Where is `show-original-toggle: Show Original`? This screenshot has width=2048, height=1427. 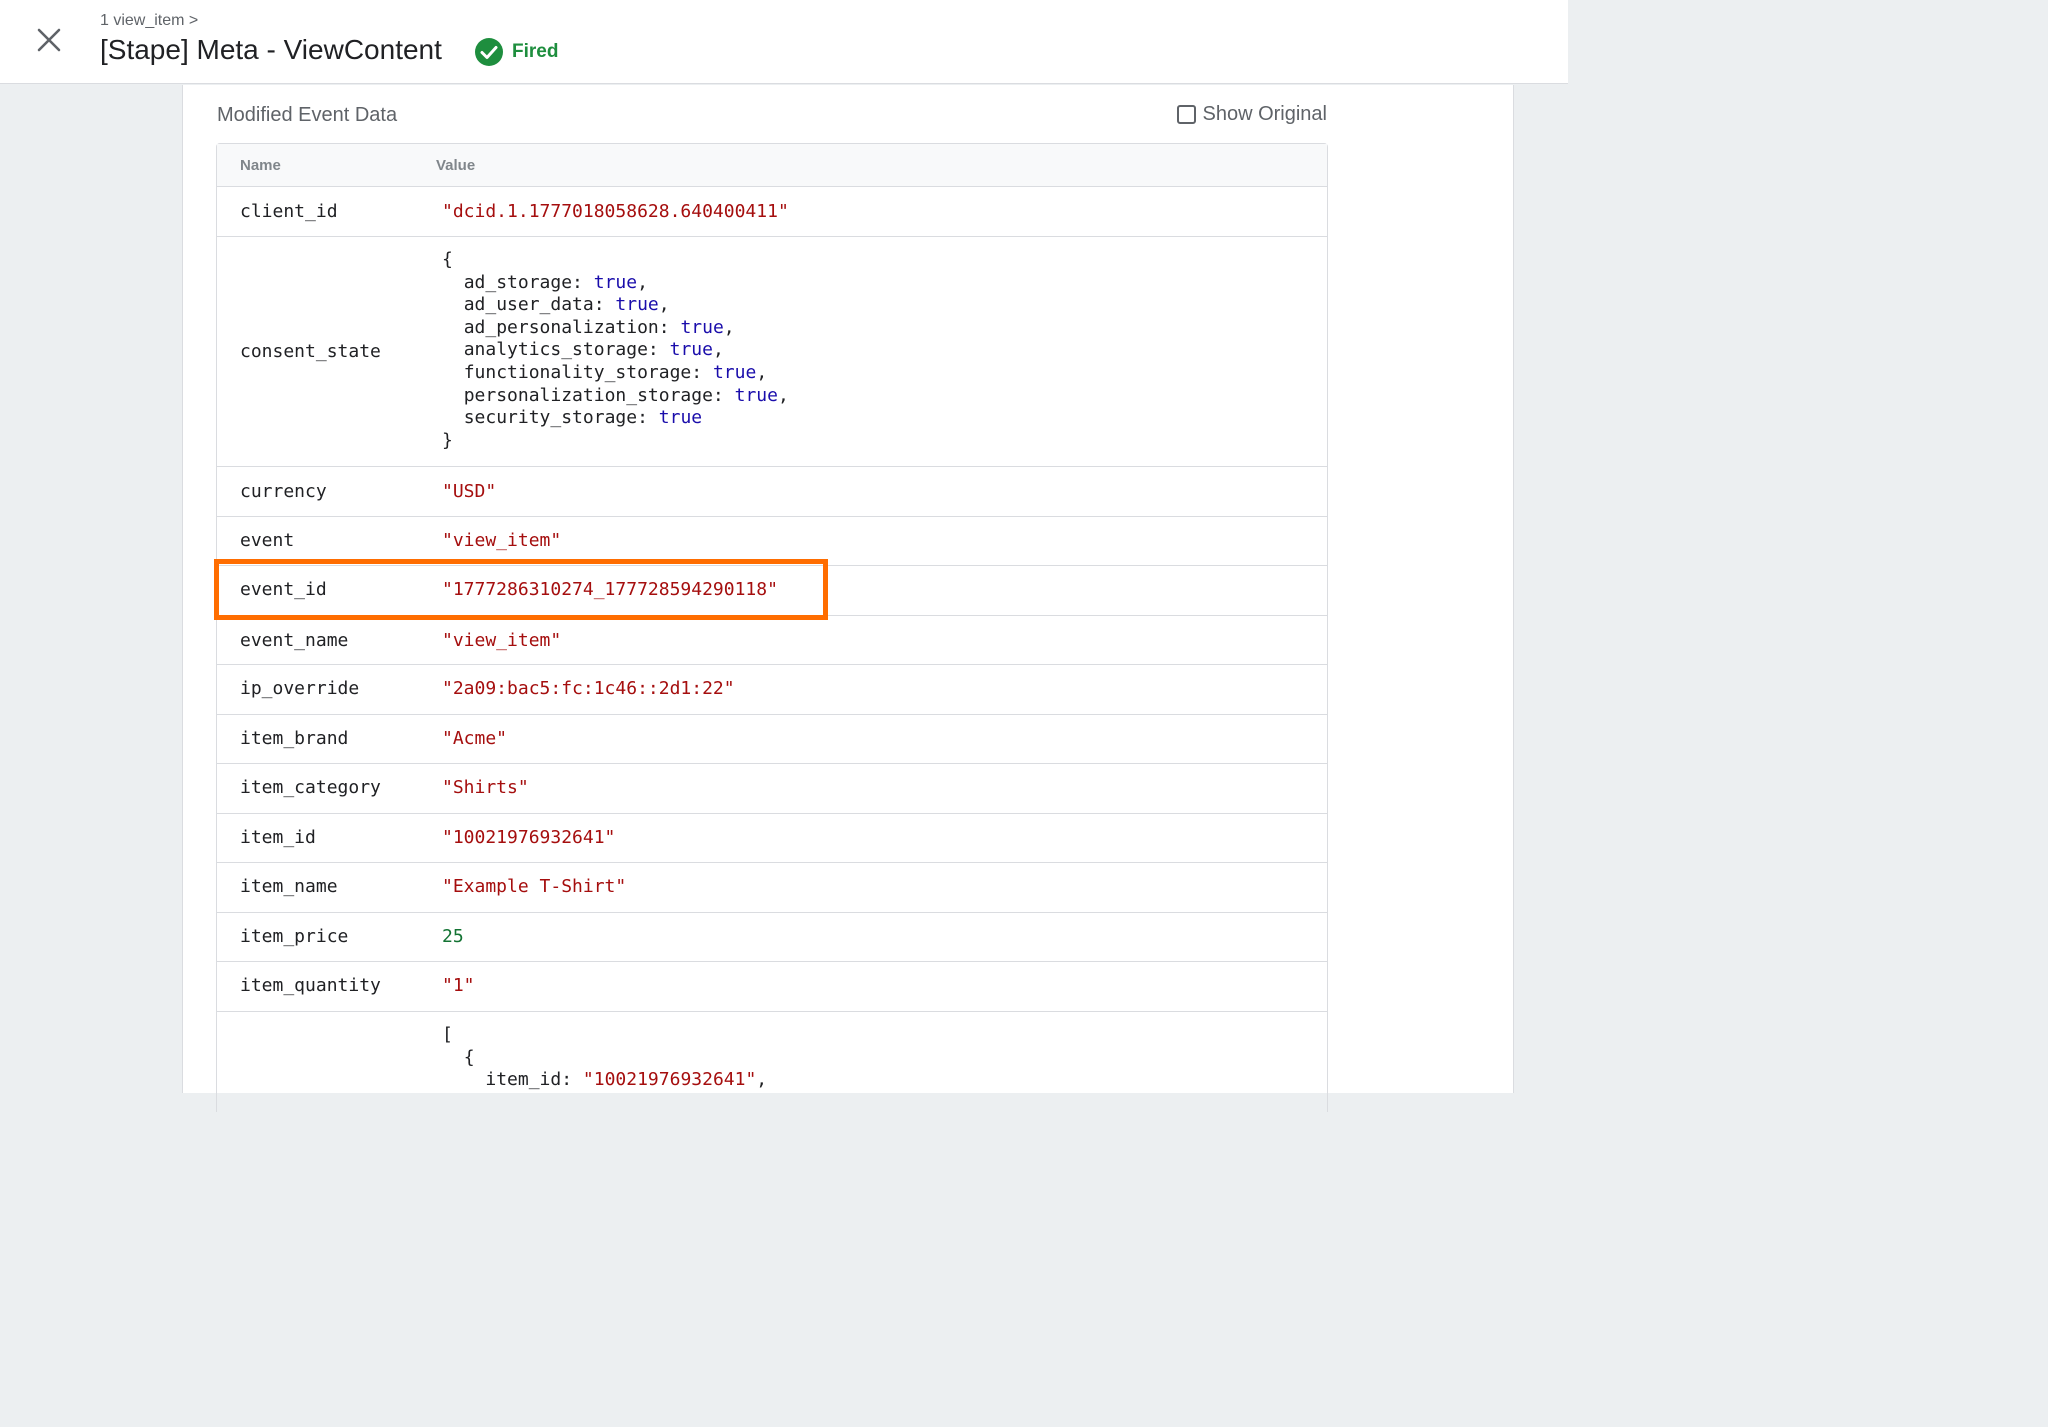
show-original-toggle: Show Original is located at coordinates (1252, 114).